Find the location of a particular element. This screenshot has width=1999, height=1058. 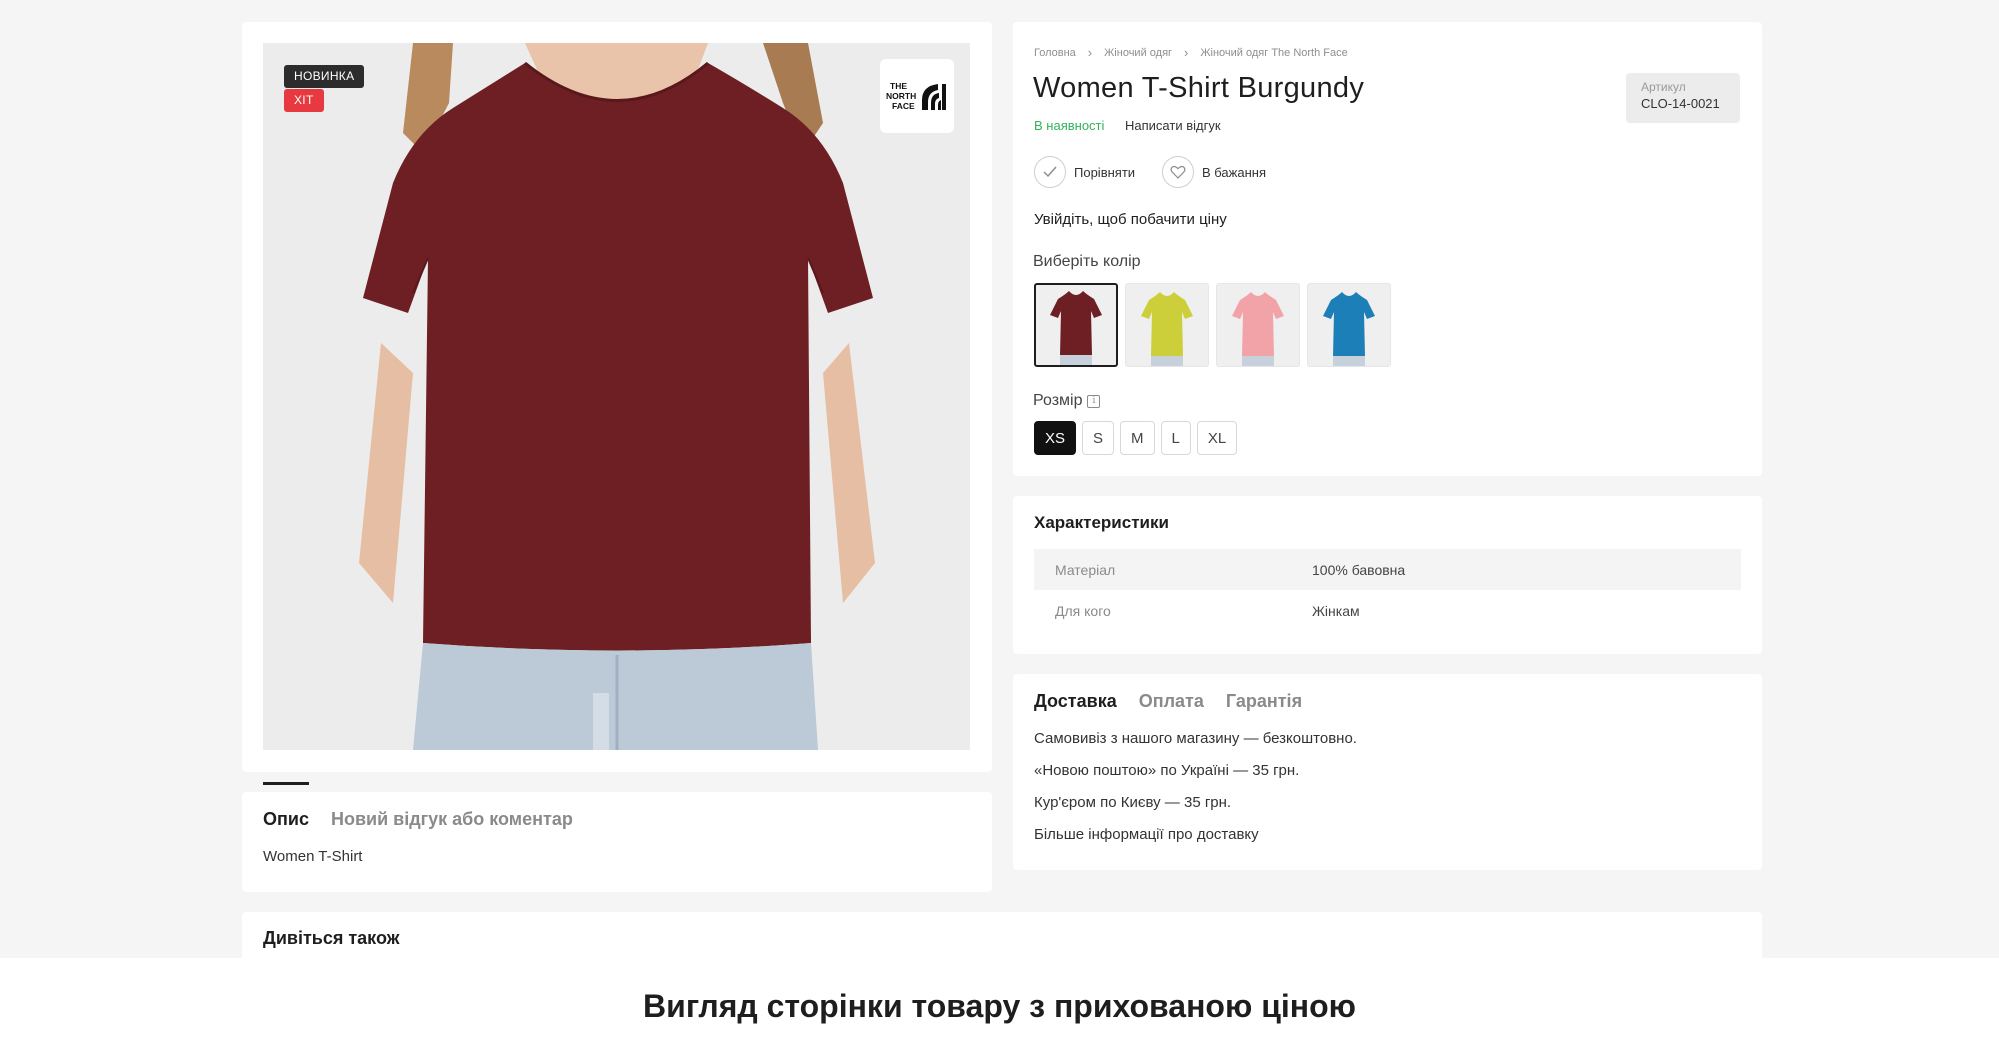

color-label: Виберіть колір is located at coordinates (1087, 261).